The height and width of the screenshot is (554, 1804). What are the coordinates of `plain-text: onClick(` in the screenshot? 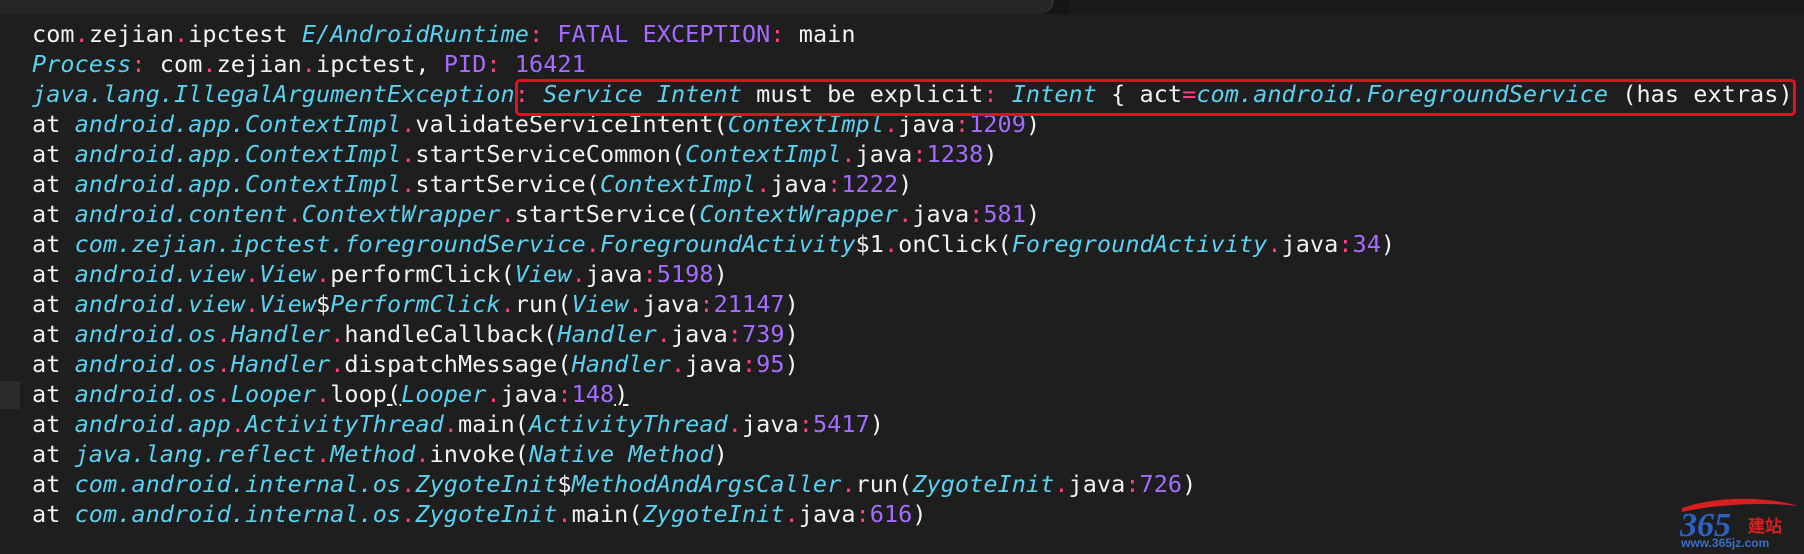 It's located at (955, 244).